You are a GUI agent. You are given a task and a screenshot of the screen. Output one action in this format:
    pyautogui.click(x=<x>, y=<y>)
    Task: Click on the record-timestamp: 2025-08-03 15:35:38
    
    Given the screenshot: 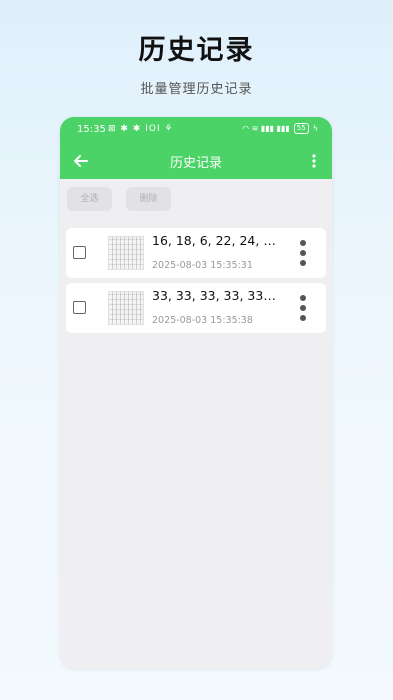 What is the action you would take?
    pyautogui.click(x=202, y=320)
    